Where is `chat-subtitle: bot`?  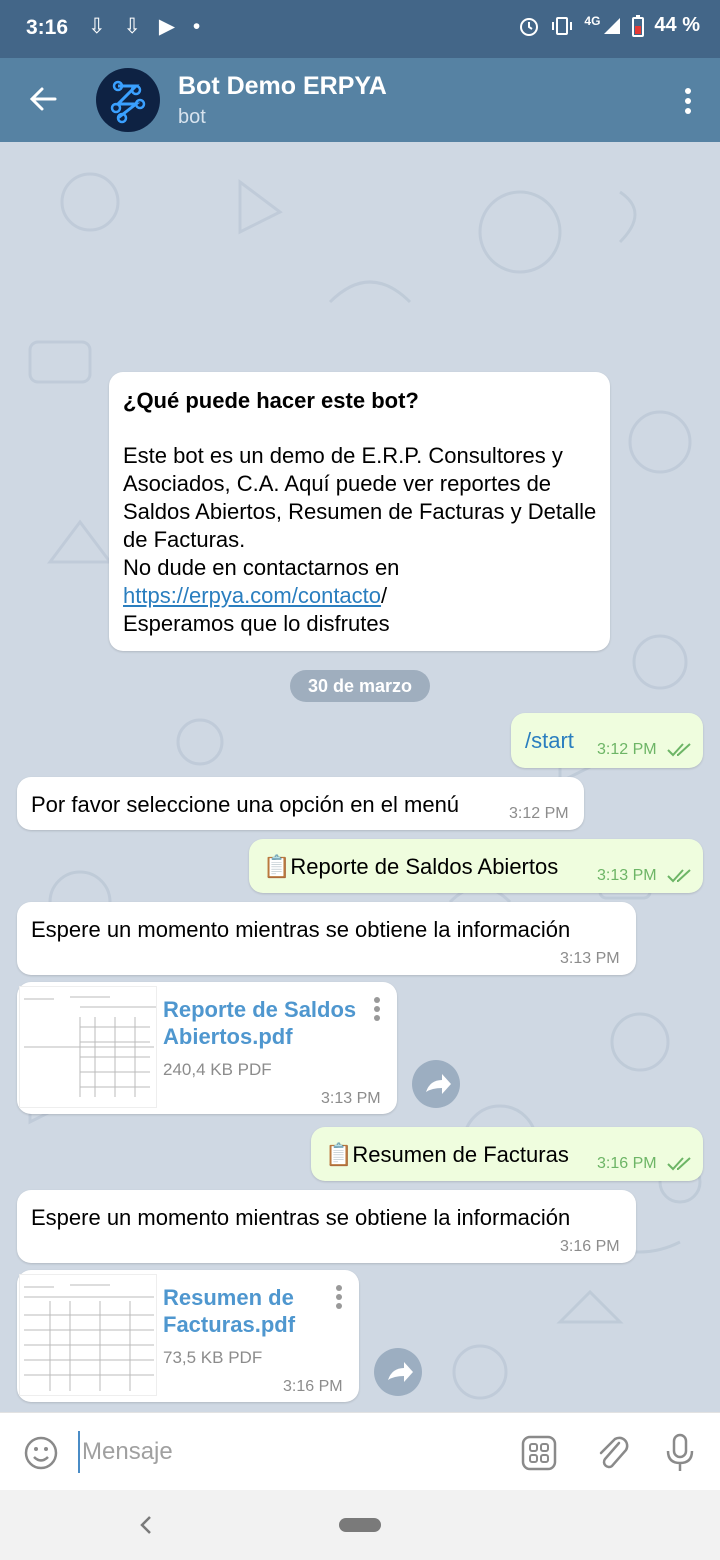
chat-subtitle: bot is located at coordinates (192, 117).